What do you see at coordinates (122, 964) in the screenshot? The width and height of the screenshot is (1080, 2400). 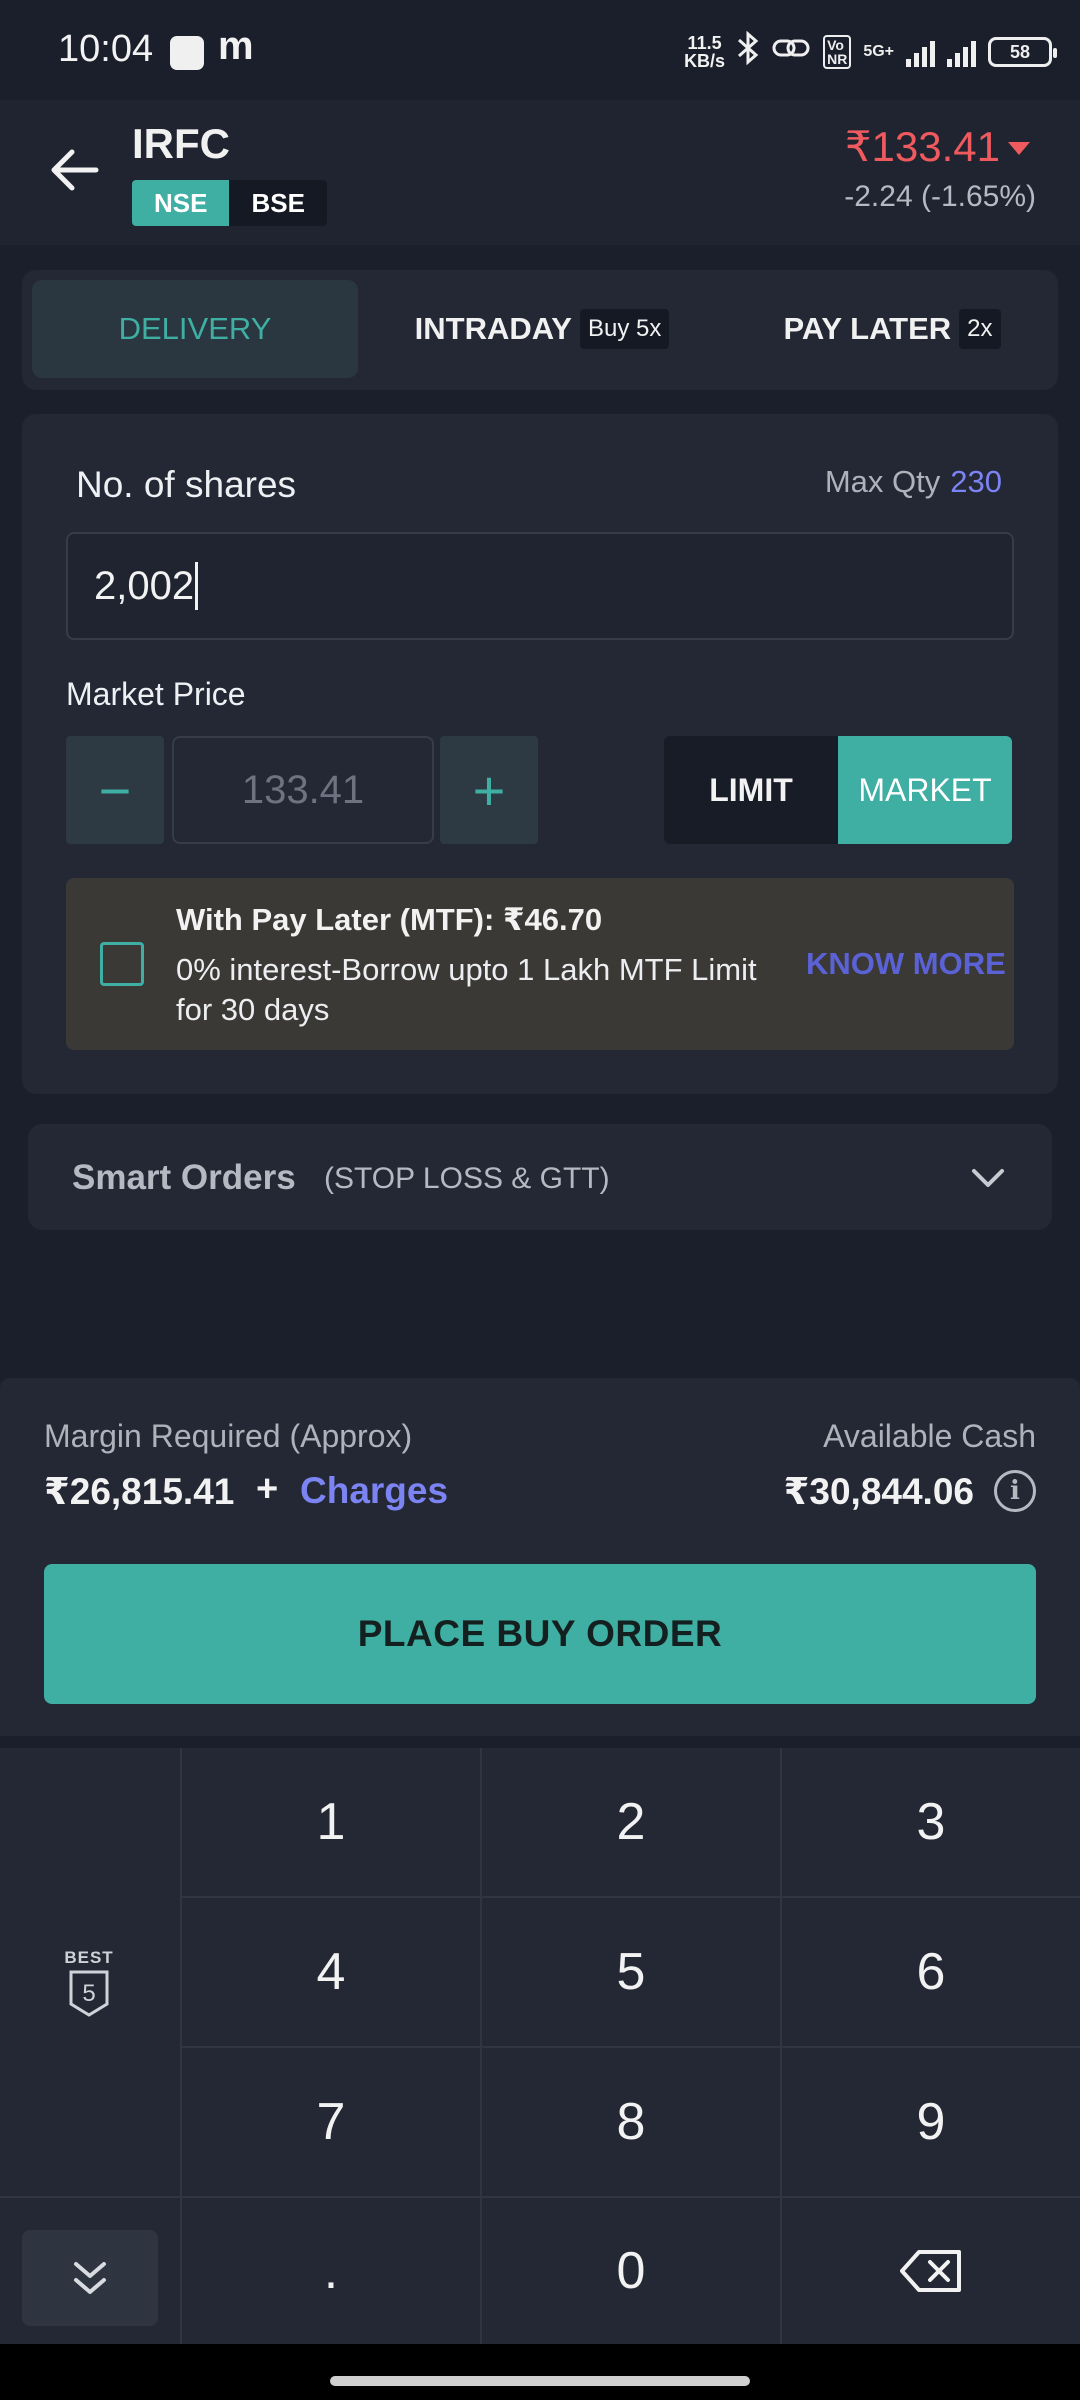 I see `mtf-checkbox` at bounding box center [122, 964].